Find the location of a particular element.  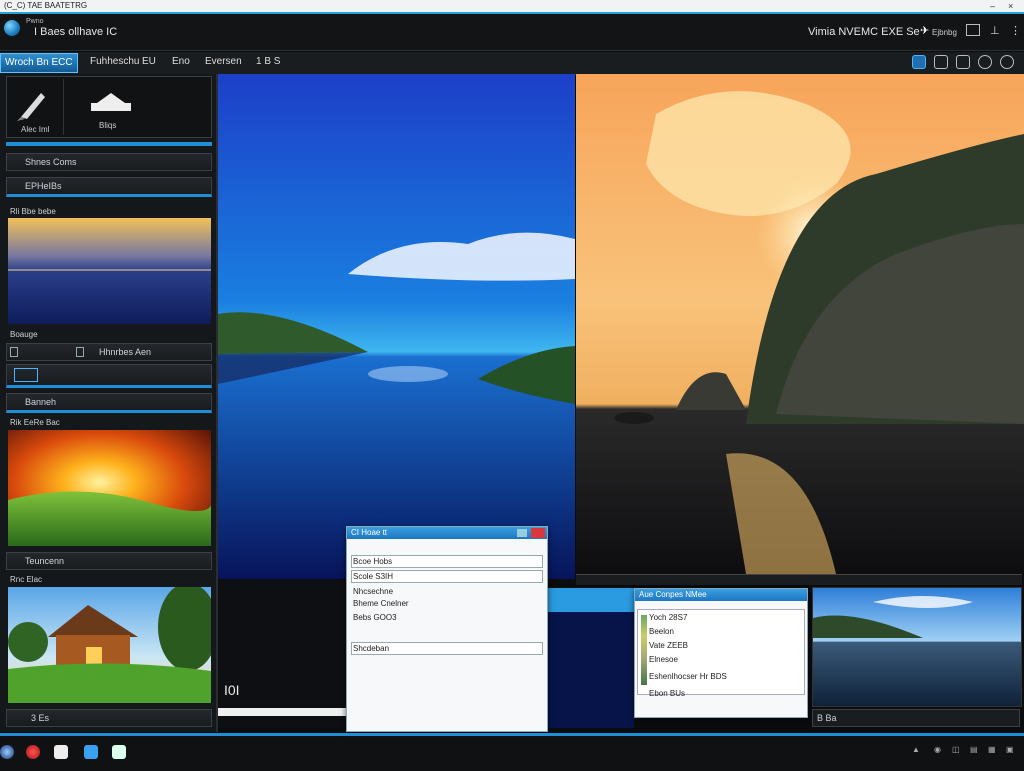

file-icon is located at coordinates (80, 352).